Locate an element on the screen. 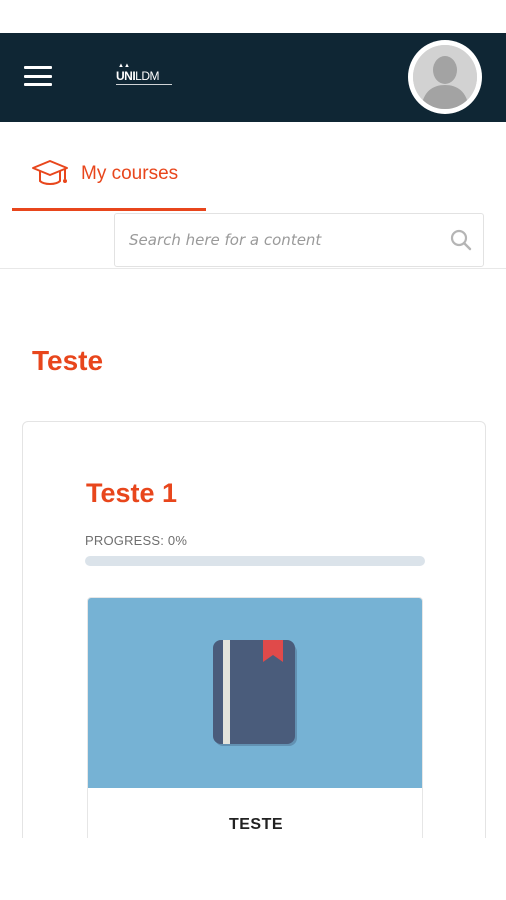 This screenshot has width=506, height=900. search-box is located at coordinates (299, 240).